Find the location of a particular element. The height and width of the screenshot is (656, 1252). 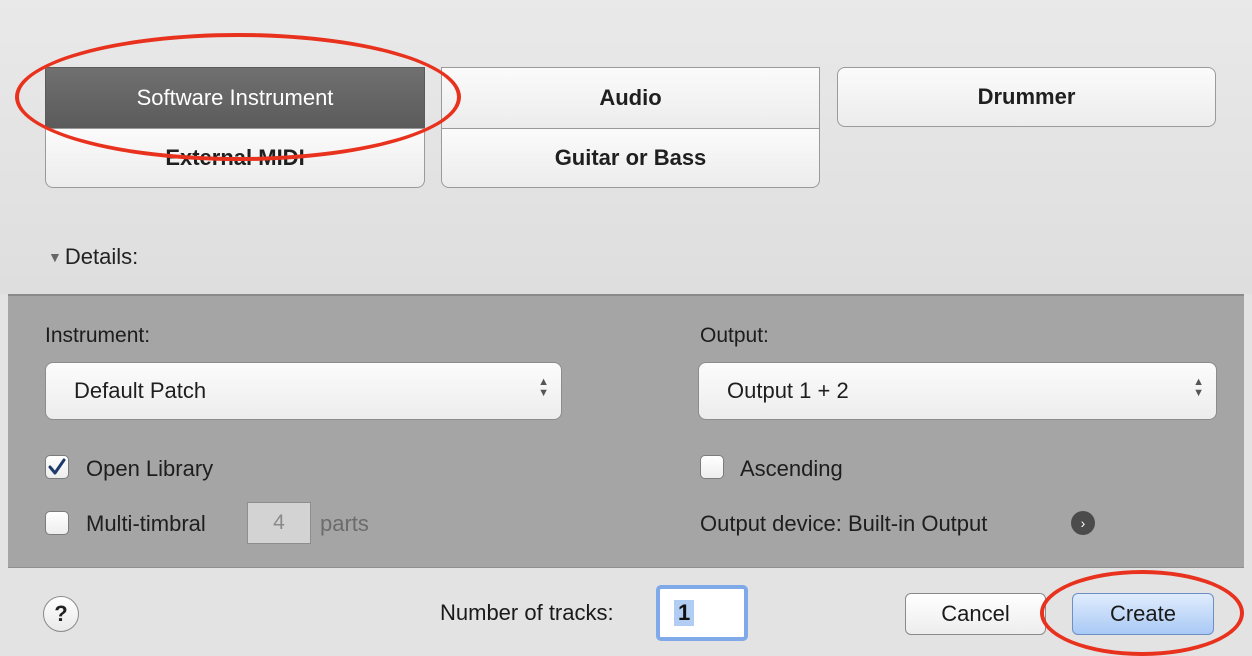

parts-field: 4 is located at coordinates (279, 523).